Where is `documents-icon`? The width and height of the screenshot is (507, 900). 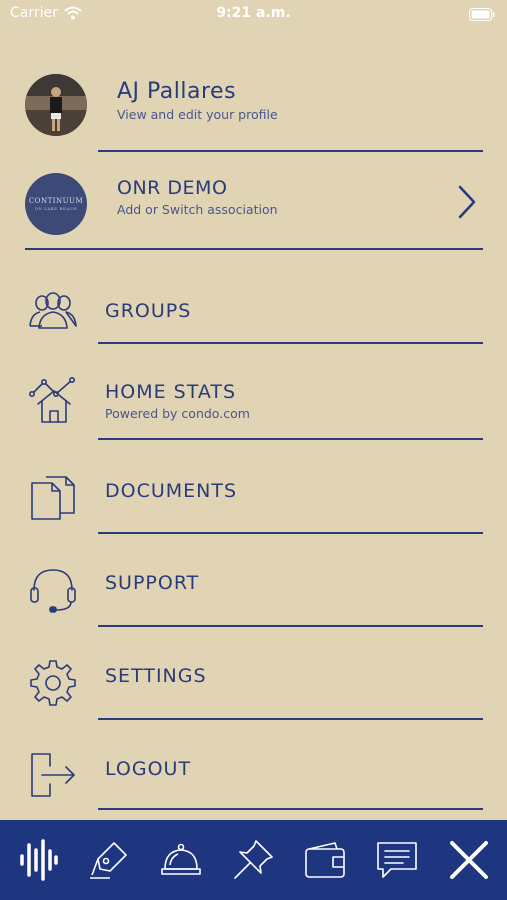 documents-icon is located at coordinates (53, 498).